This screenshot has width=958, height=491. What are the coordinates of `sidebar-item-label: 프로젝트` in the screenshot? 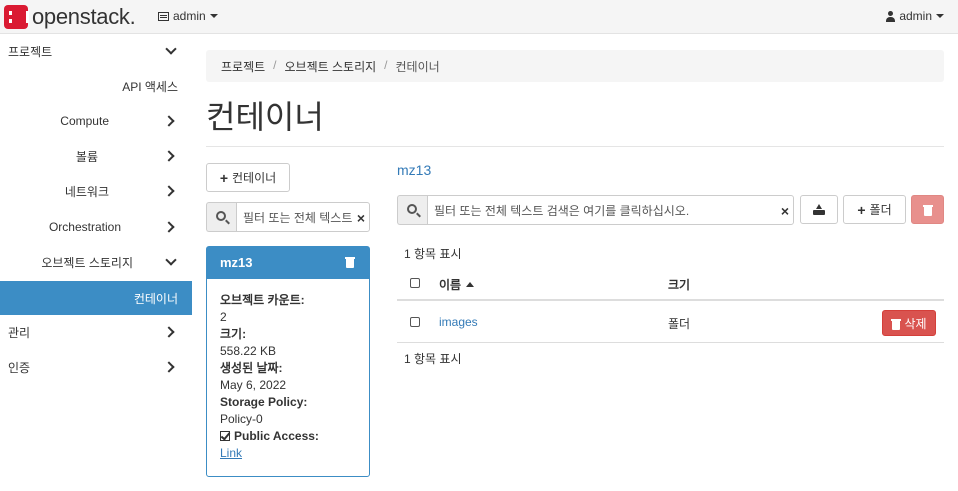 It's located at (30, 51).